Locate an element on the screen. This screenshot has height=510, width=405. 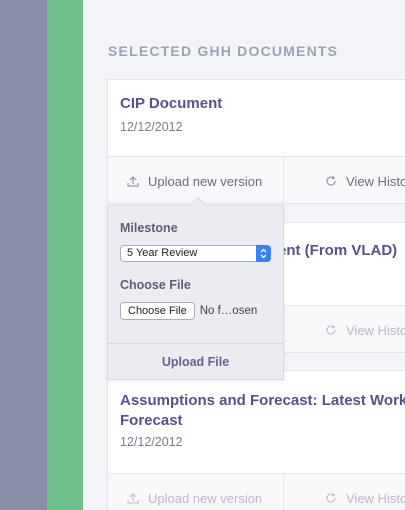
select-arrows-icon is located at coordinates (263, 253).